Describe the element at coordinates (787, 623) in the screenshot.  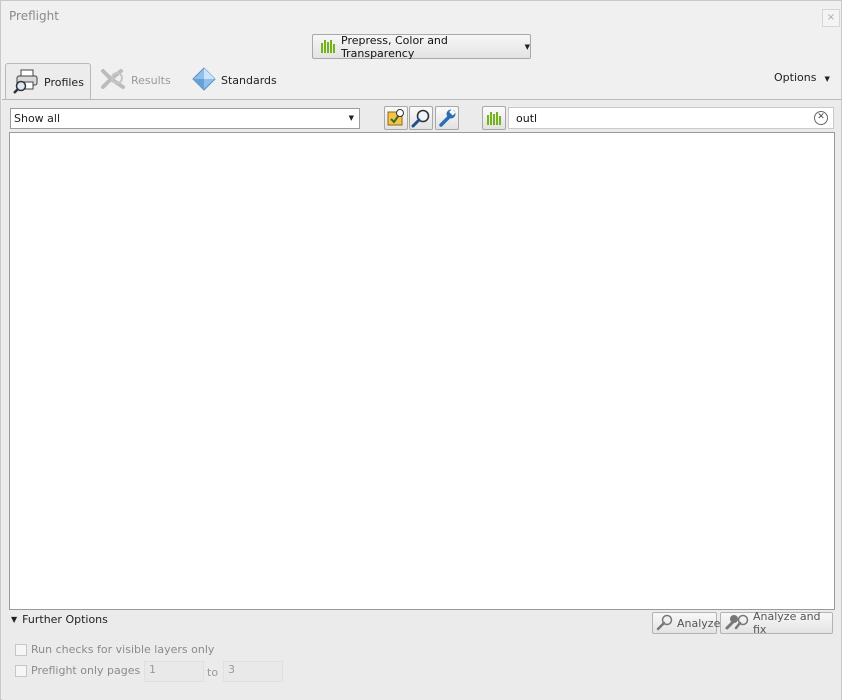
I see `analyze-and-fix-label: Analyze and fix` at that location.